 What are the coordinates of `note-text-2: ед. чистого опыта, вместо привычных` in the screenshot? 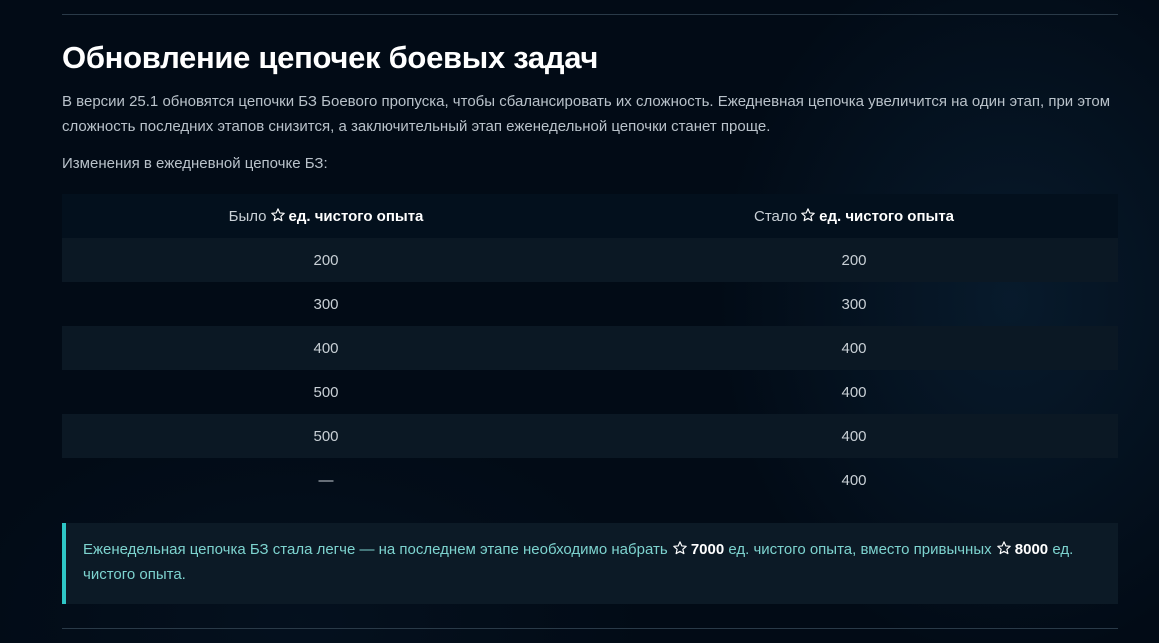 It's located at (860, 549).